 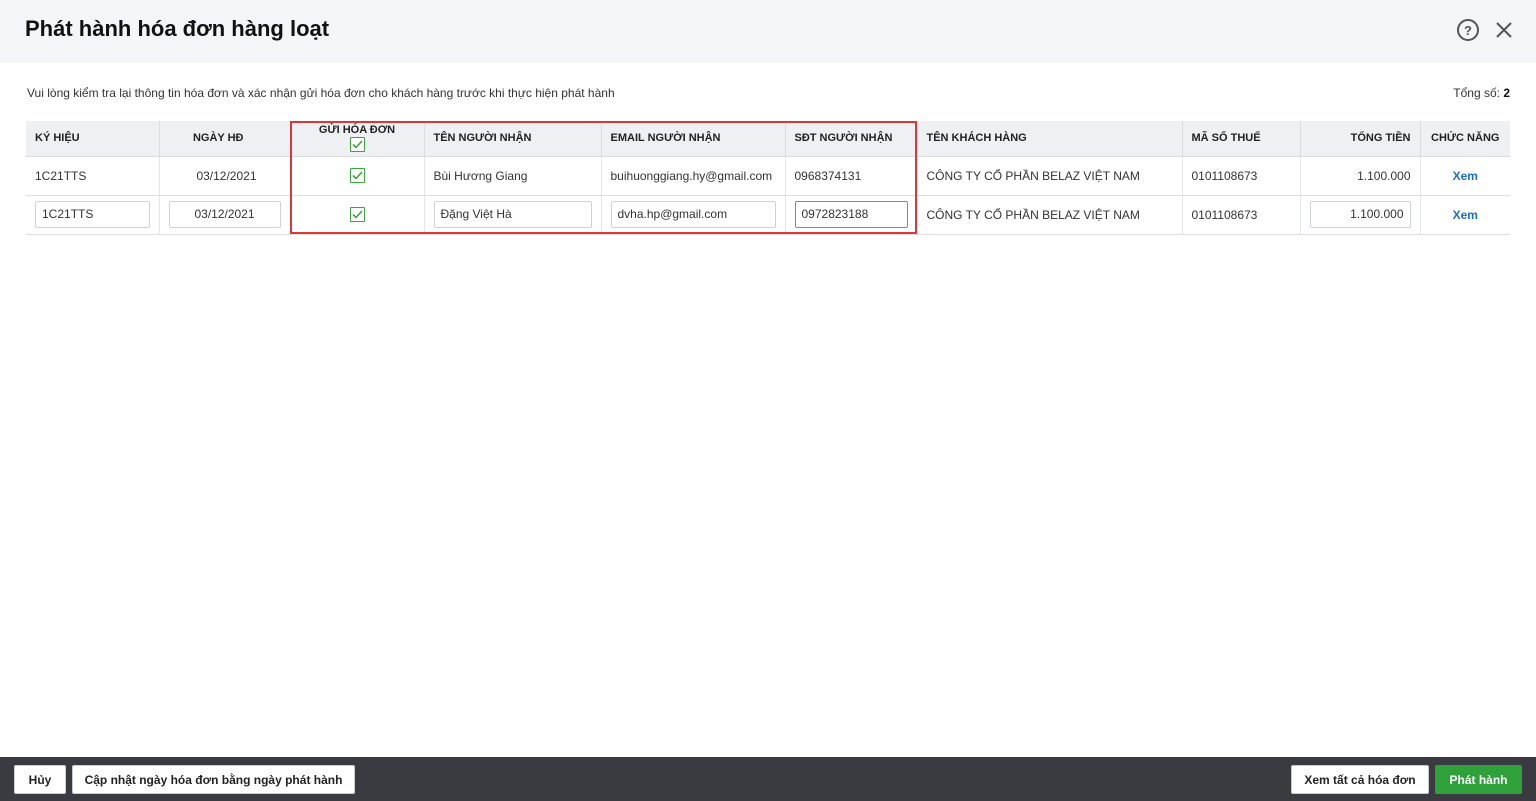 What do you see at coordinates (1504, 30) in the screenshot?
I see `close-icon` at bounding box center [1504, 30].